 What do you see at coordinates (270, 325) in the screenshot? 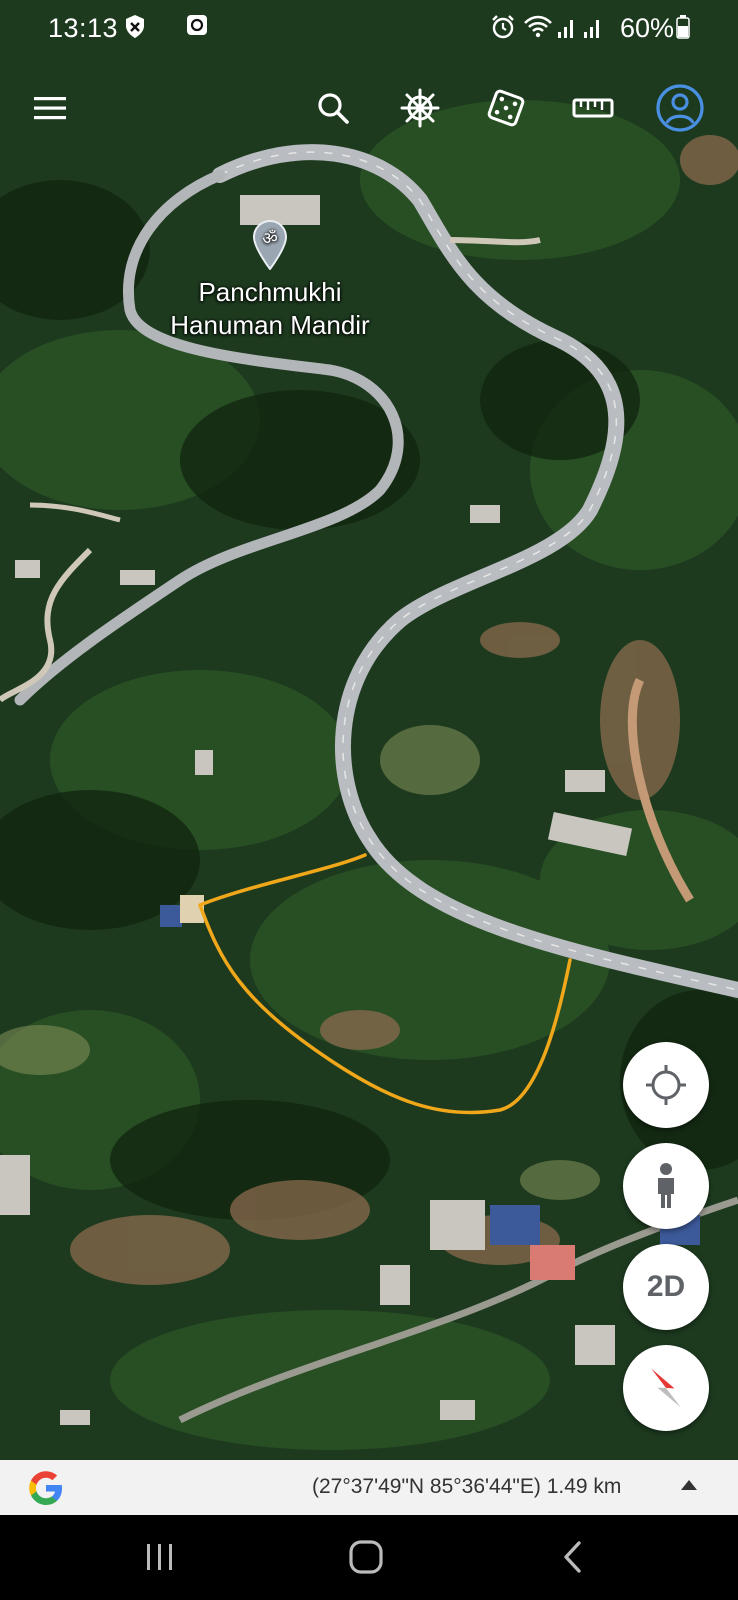
I see `place-name-line2: Hanuman Mandir` at bounding box center [270, 325].